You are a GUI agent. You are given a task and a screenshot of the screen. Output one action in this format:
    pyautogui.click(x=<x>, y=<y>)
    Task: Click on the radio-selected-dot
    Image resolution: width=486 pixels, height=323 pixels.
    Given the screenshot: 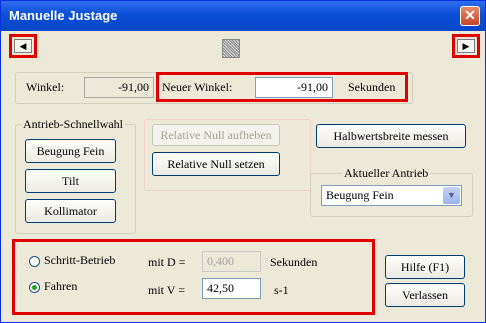 What is the action you would take?
    pyautogui.click(x=34, y=287)
    